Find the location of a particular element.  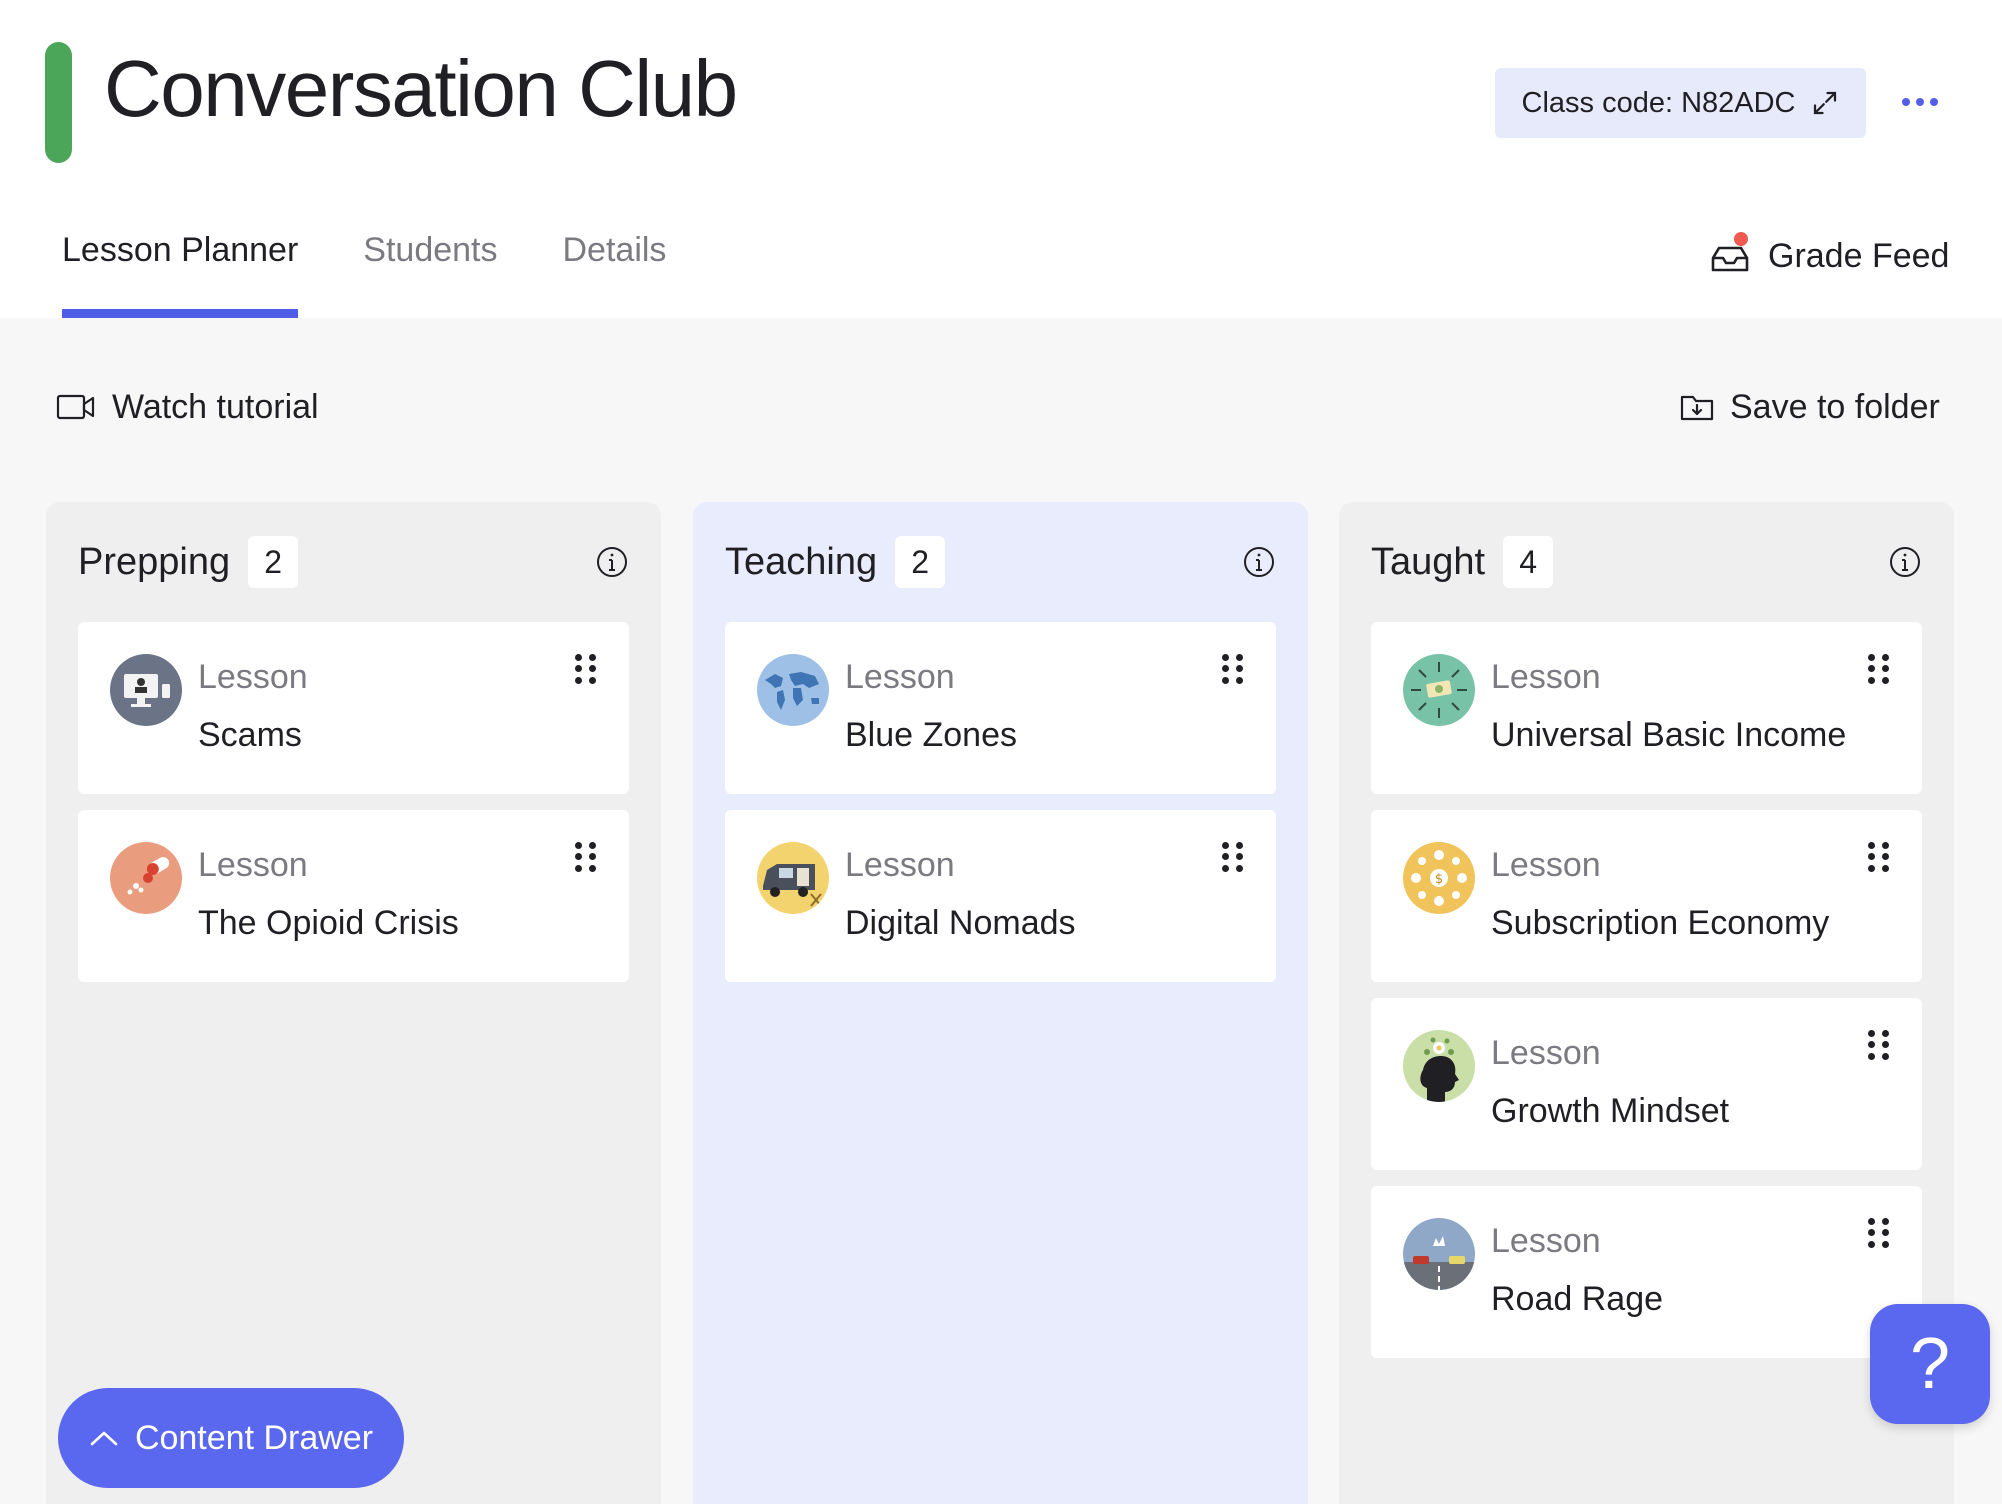

tab-bar: Lesson Planner Students Details is located at coordinates (396, 271).